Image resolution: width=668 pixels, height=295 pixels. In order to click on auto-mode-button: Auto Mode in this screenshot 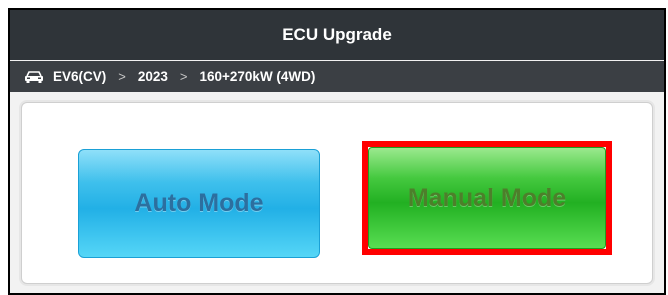, I will do `click(199, 203)`.